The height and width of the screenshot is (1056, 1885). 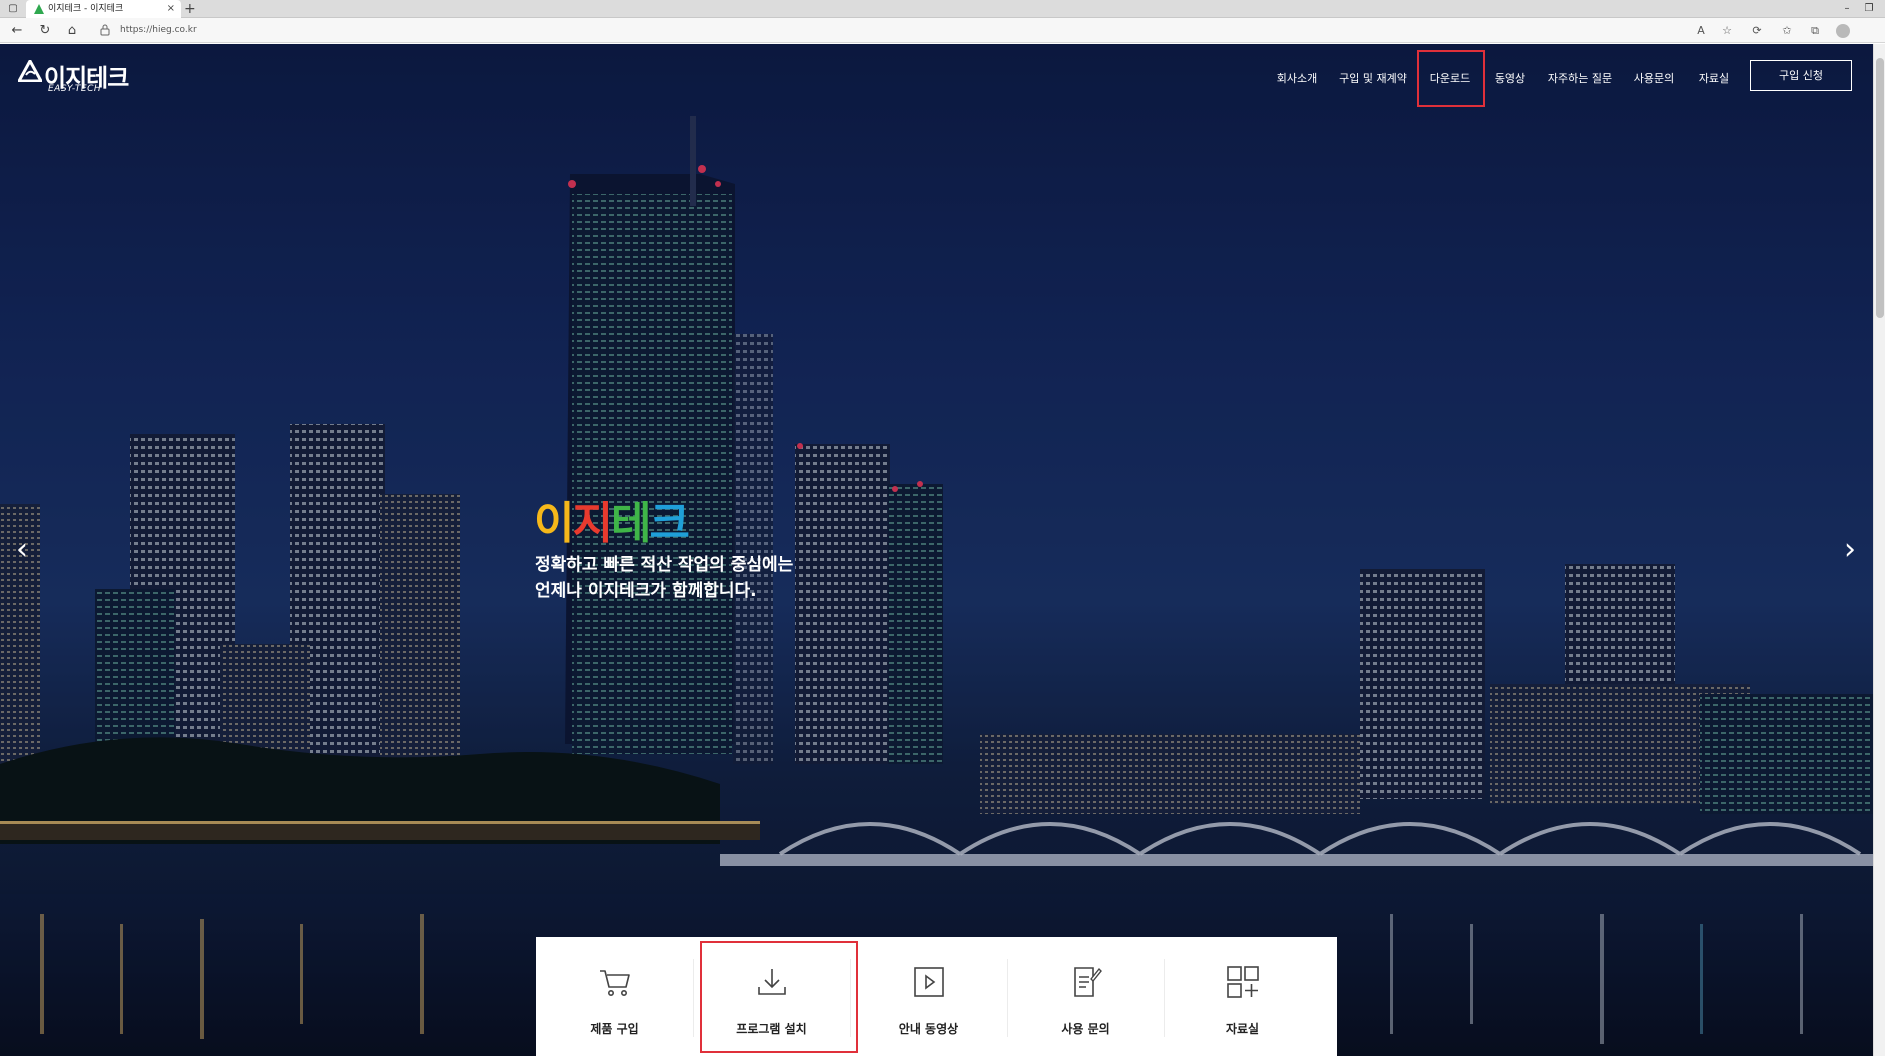 I want to click on window-menu-icon: ▢, so click(x=13, y=9).